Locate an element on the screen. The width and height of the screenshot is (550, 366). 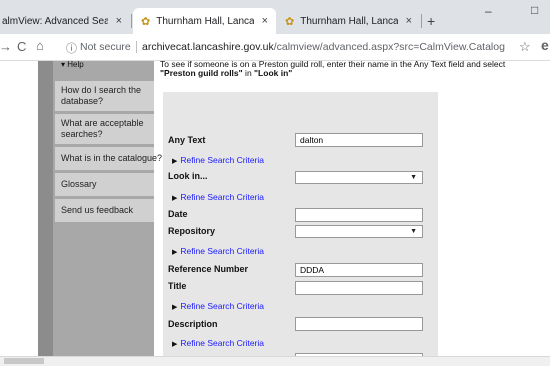
look-in-select: ▼ is located at coordinates (359, 177).